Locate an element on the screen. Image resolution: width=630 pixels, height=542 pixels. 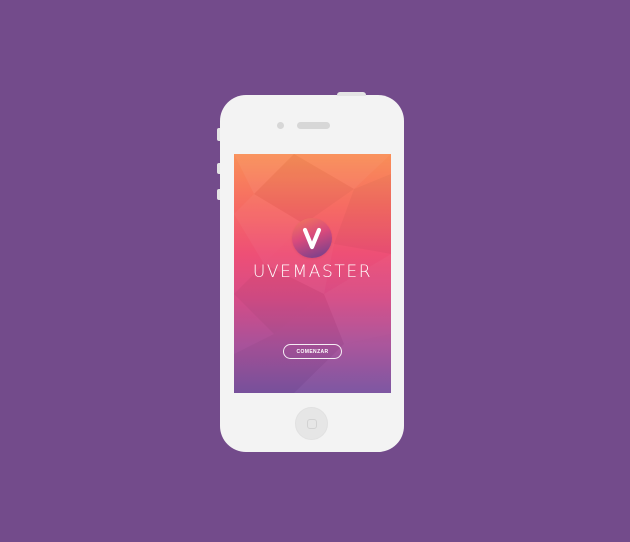
brand-name: UVEMASTER is located at coordinates (312, 272).